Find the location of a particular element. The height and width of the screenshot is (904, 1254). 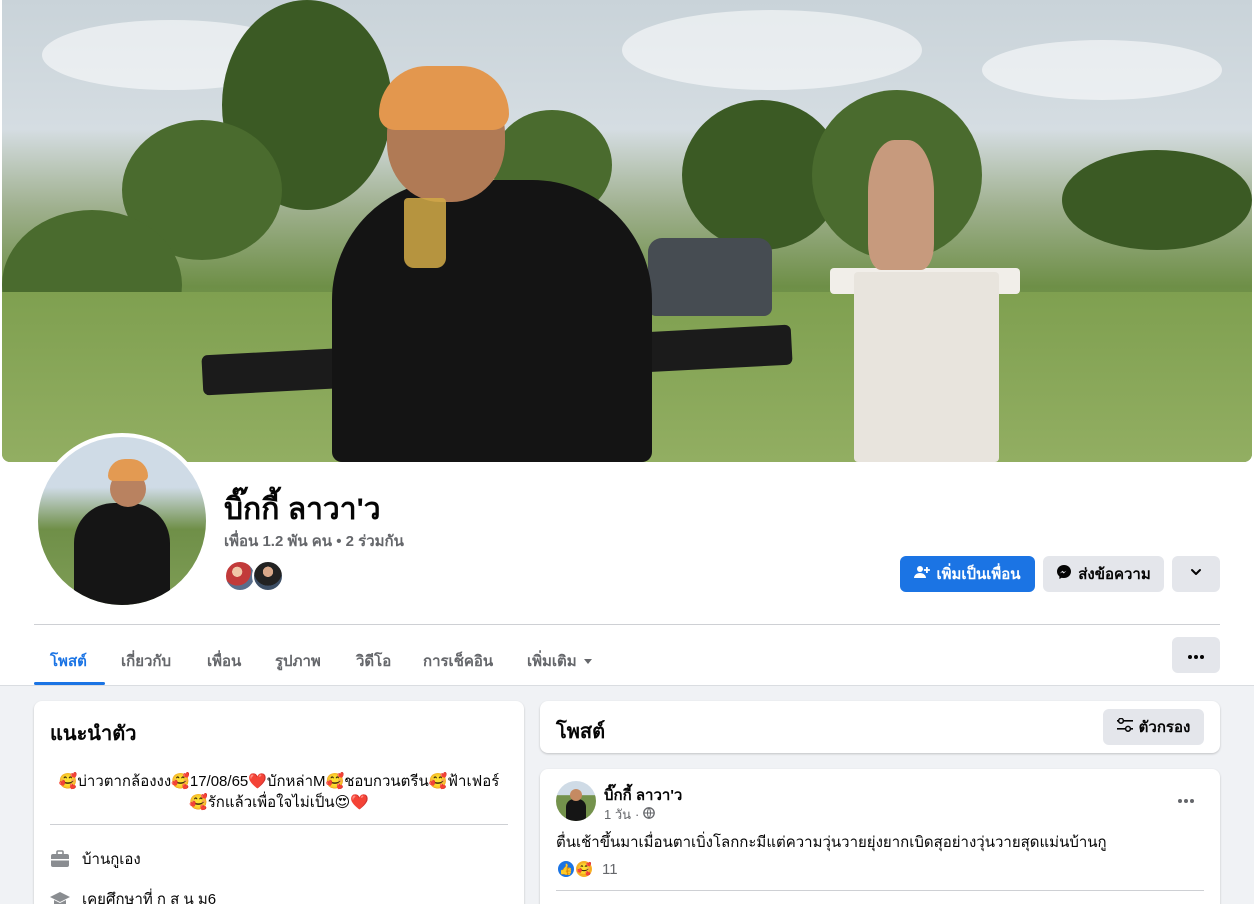

add-friend-icon is located at coordinates (922, 574).